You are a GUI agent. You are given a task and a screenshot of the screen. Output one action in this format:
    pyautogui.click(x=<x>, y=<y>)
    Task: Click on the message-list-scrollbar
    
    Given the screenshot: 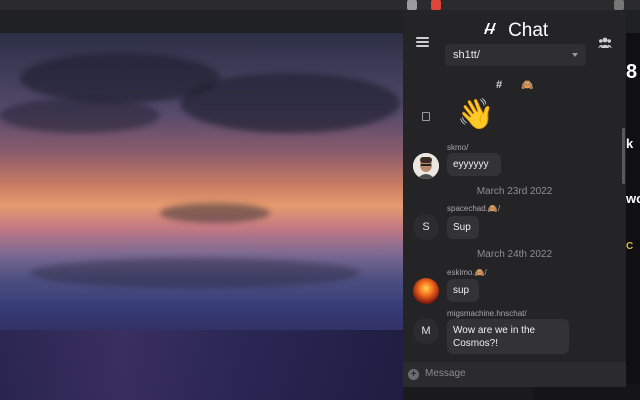 What is the action you would take?
    pyautogui.click(x=623, y=156)
    